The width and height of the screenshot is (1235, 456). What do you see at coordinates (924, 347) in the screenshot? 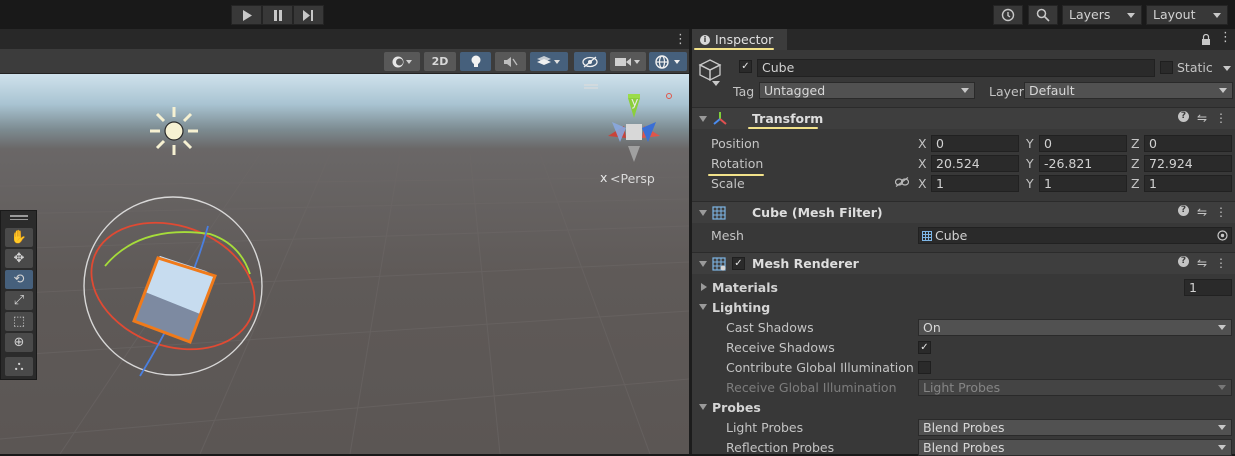
I see `receive-shadows-checkbox: ✓` at bounding box center [924, 347].